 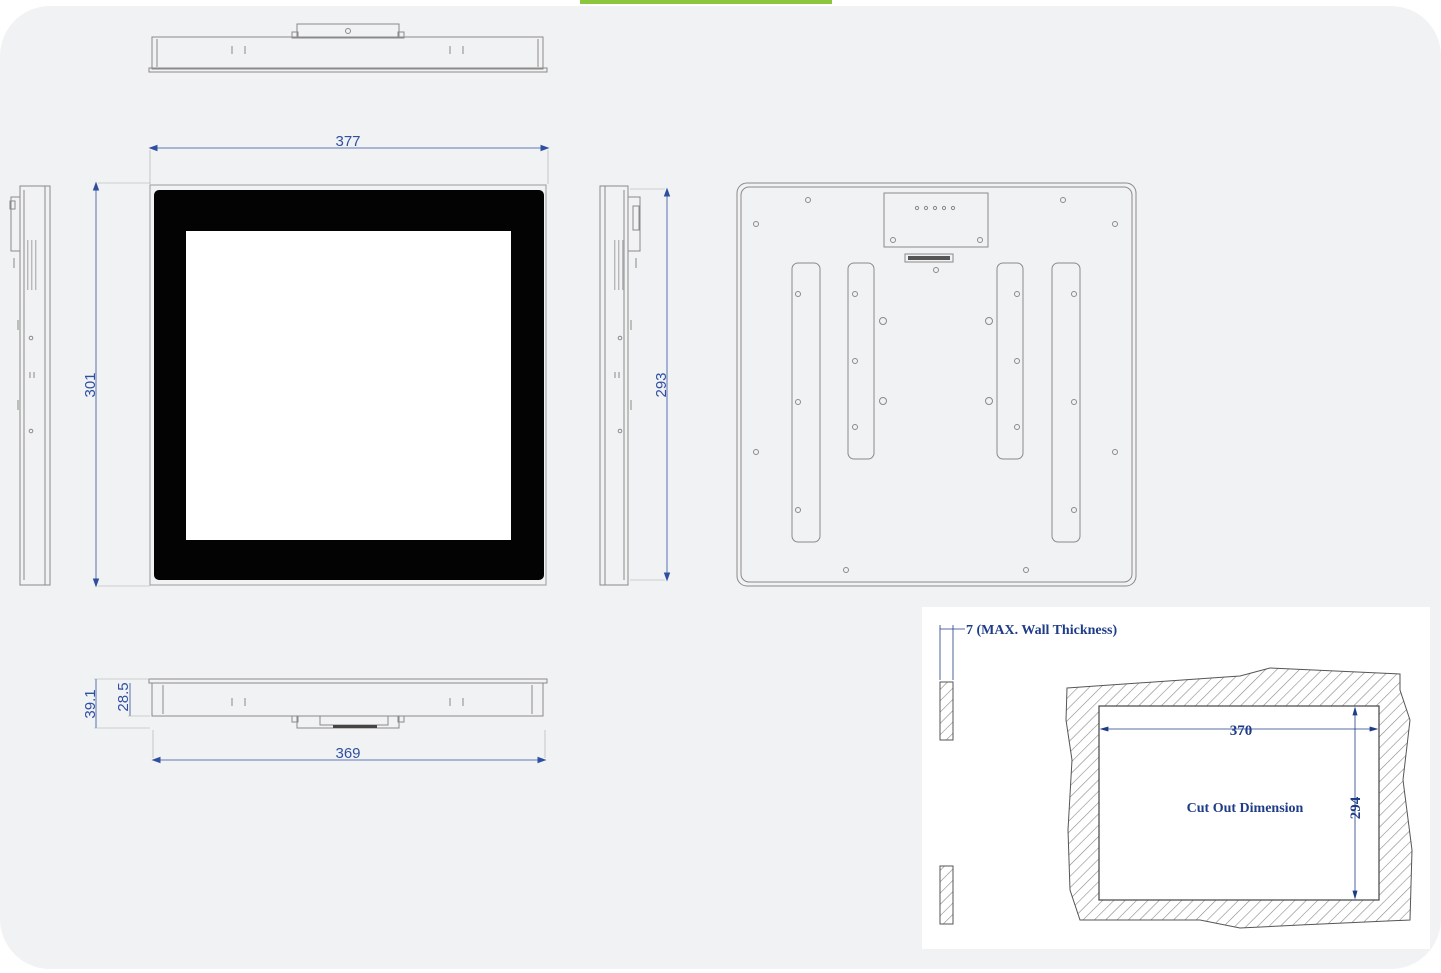 I want to click on dim-width-top-label: 377, so click(x=347, y=141).